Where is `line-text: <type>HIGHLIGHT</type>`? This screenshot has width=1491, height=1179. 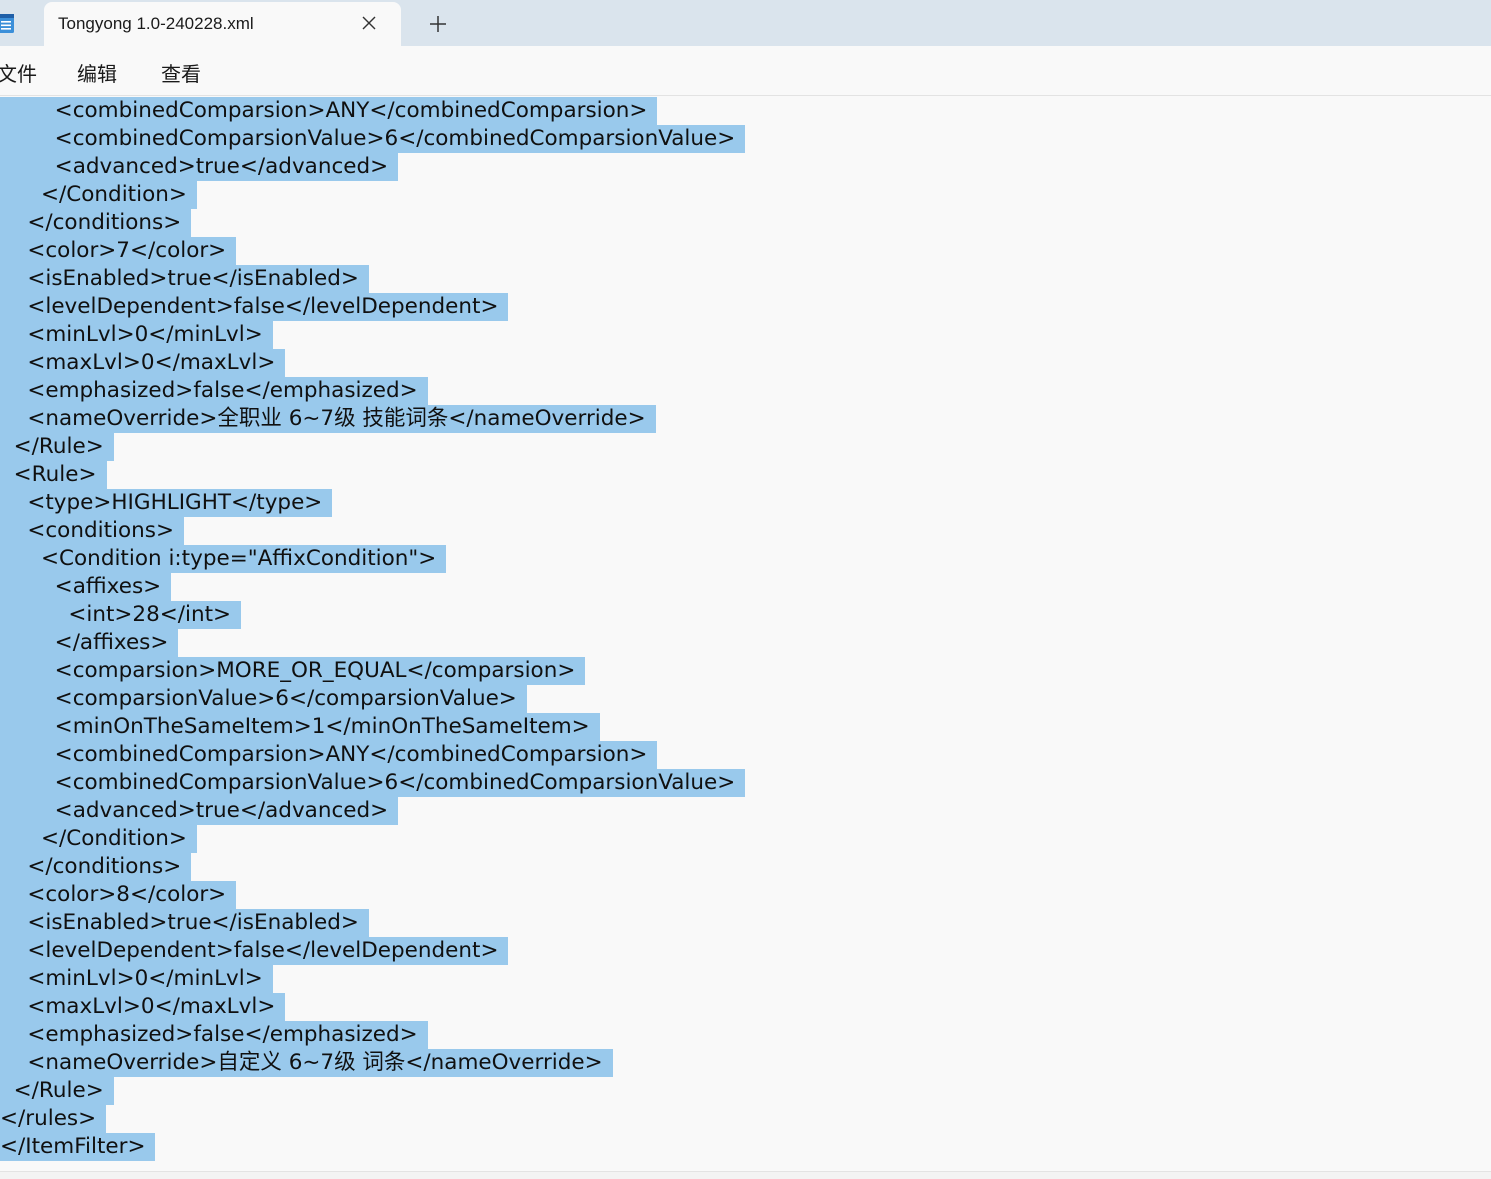
line-text: <type>HIGHLIGHT</type> is located at coordinates (166, 503).